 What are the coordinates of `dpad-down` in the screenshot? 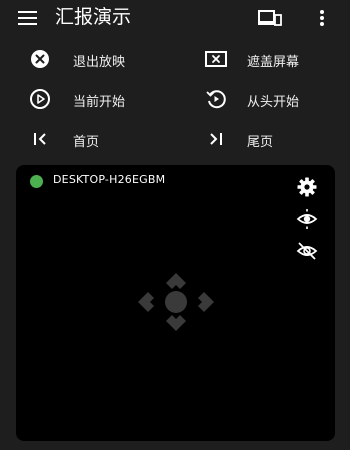 It's located at (176, 323).